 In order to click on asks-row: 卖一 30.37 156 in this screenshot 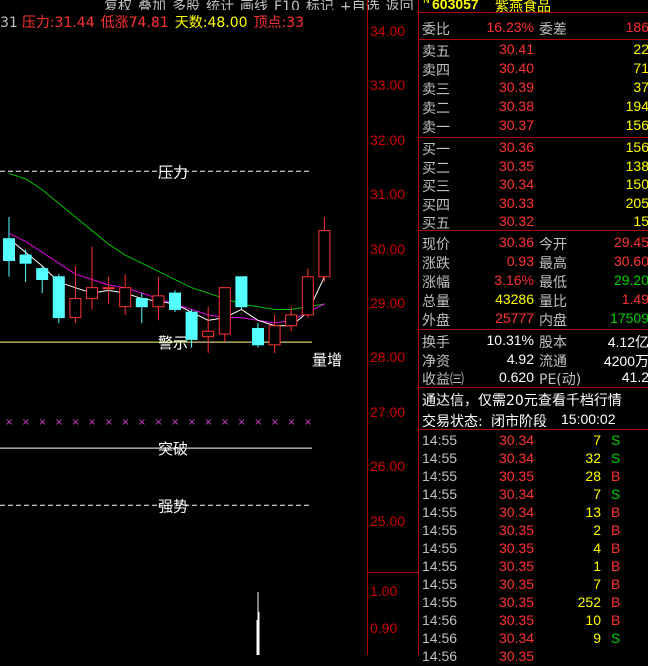, I will do `click(533, 126)`.